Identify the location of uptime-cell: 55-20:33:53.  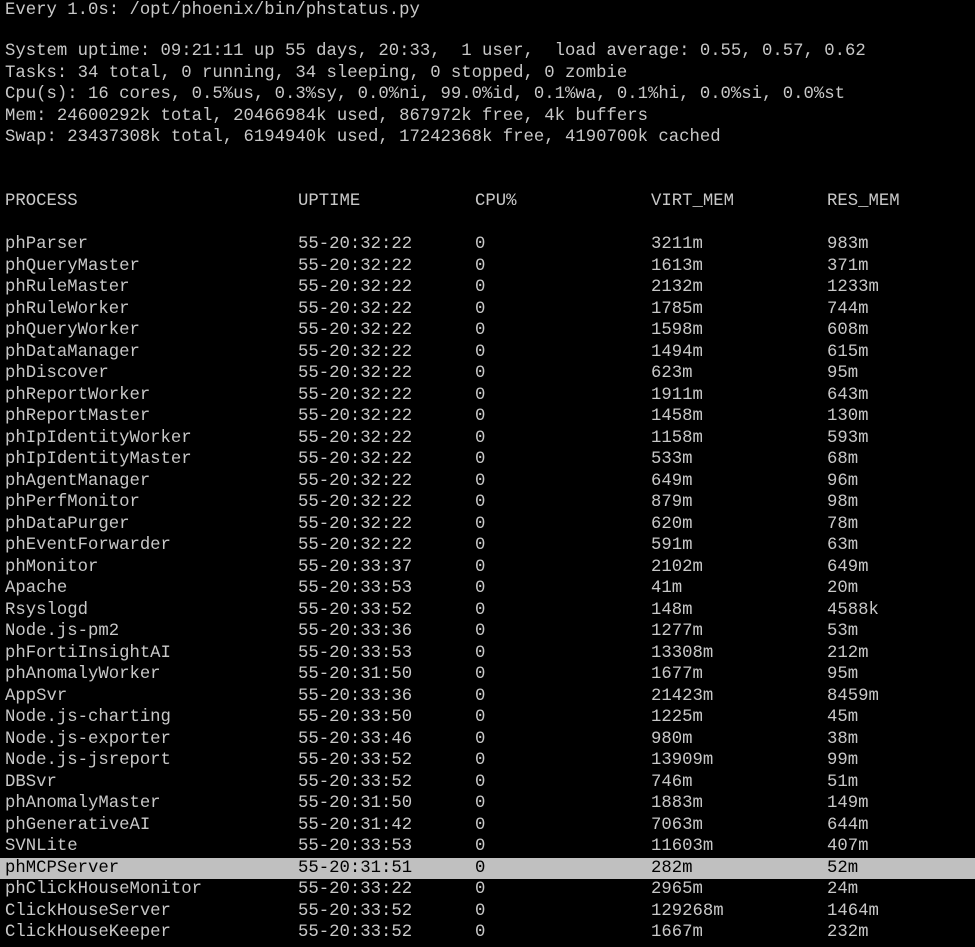
(355, 653).